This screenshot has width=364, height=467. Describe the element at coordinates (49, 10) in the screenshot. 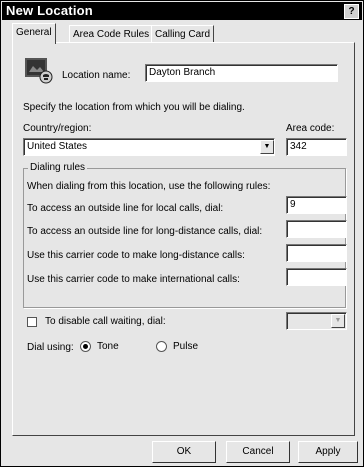

I see `window-title: New Location` at that location.